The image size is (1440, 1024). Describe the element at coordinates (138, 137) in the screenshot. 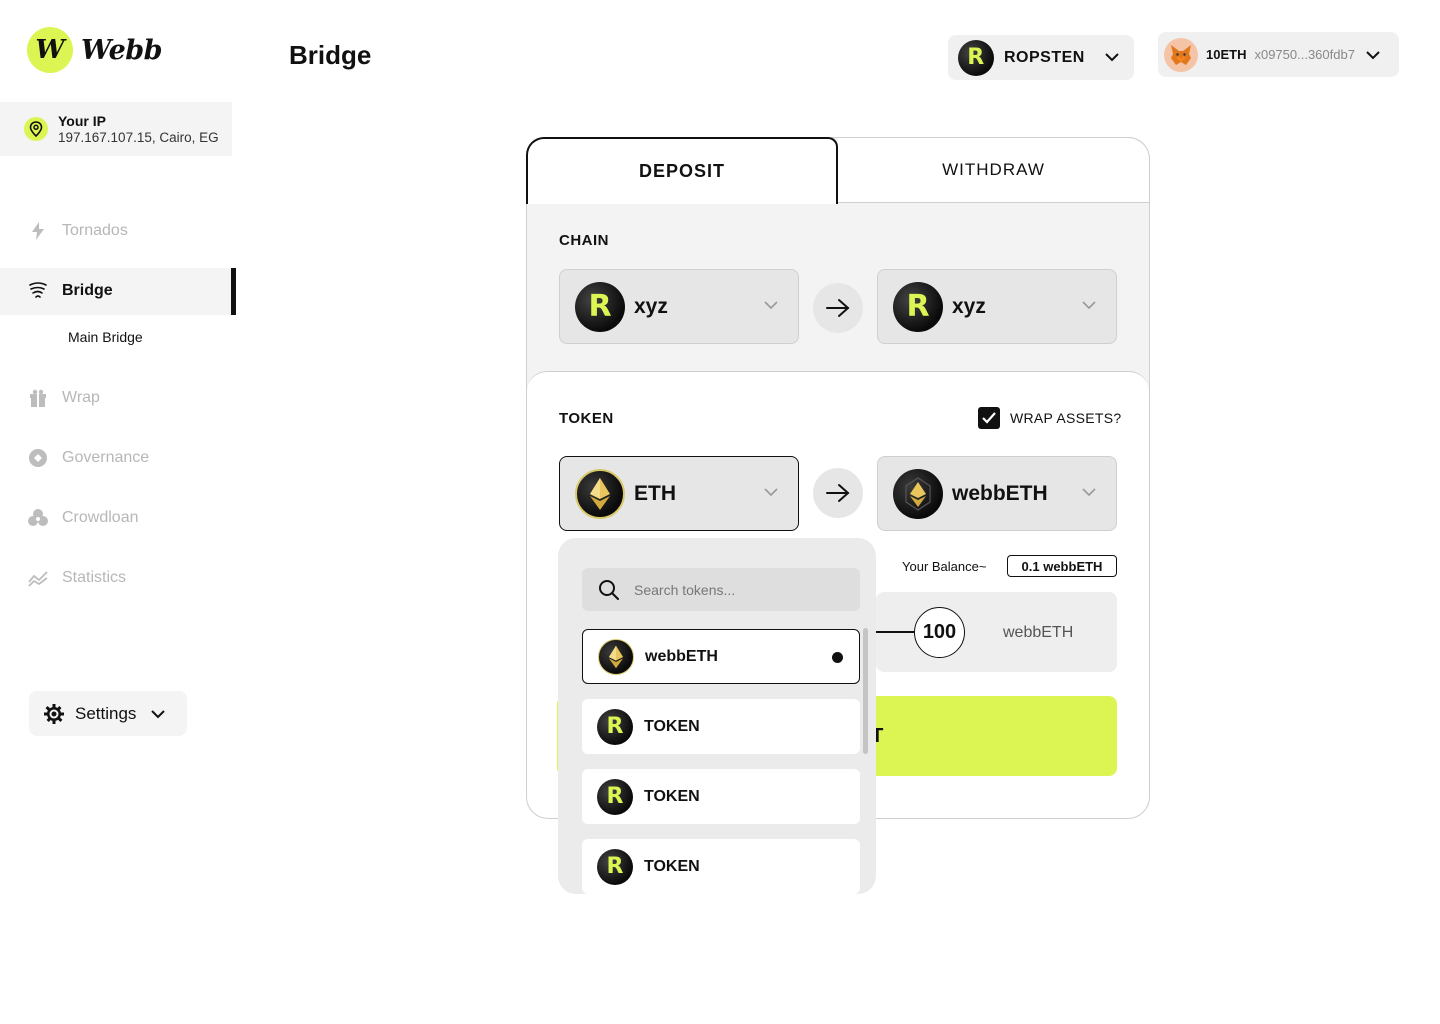

I see `ip-value: 197.167.107.15, Cairo, EG` at that location.